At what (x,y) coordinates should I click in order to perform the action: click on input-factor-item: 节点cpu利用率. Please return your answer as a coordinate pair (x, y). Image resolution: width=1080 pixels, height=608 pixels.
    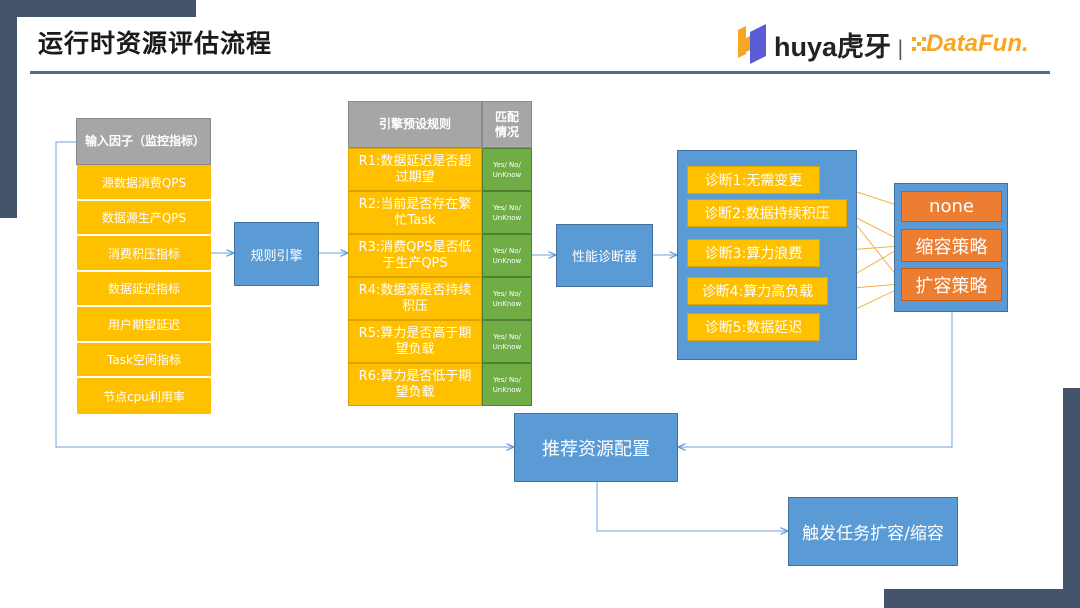
    Looking at the image, I should click on (144, 396).